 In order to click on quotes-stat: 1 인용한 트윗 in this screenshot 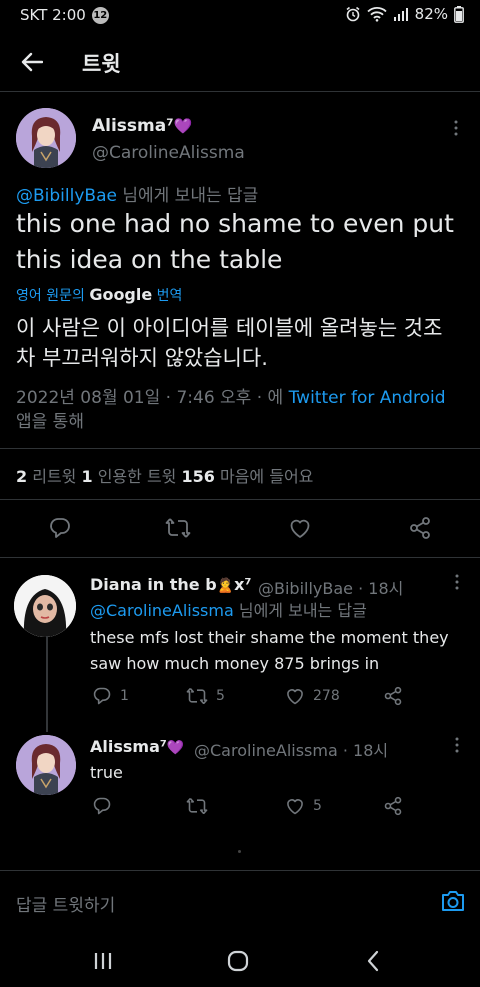, I will do `click(131, 476)`.